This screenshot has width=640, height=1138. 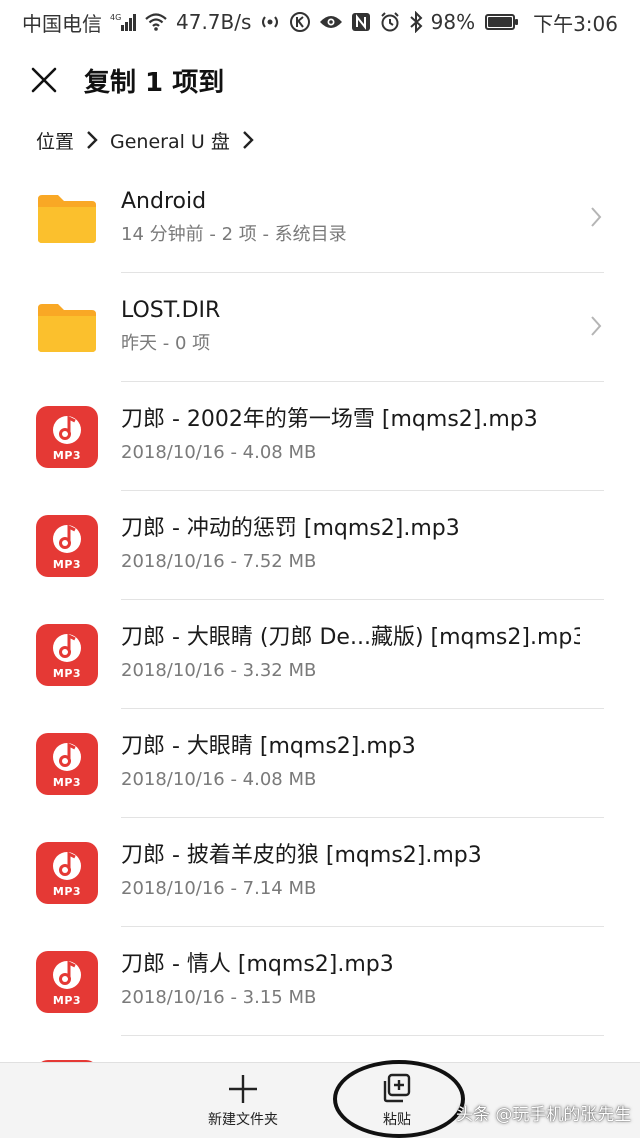 What do you see at coordinates (453, 22) in the screenshot?
I see `battery-percent: 98%` at bounding box center [453, 22].